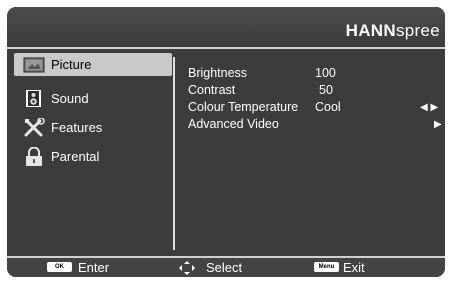 This screenshot has height=284, width=452. What do you see at coordinates (233, 124) in the screenshot?
I see `setting-label: Advanced Video` at bounding box center [233, 124].